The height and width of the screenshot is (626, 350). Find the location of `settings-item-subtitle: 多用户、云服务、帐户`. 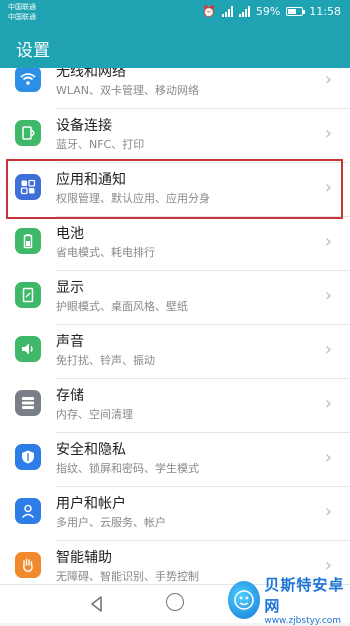

settings-item-subtitle: 多用户、云服务、帐户 is located at coordinates (111, 522).